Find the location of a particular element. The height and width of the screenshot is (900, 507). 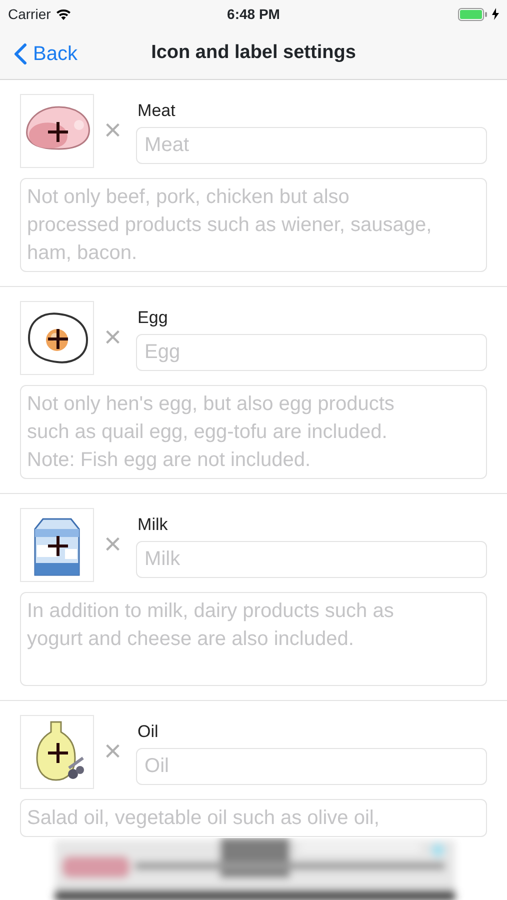

description-field: In addition to milk, dairy products such as yogurt and cheese are also included. is located at coordinates (253, 639).